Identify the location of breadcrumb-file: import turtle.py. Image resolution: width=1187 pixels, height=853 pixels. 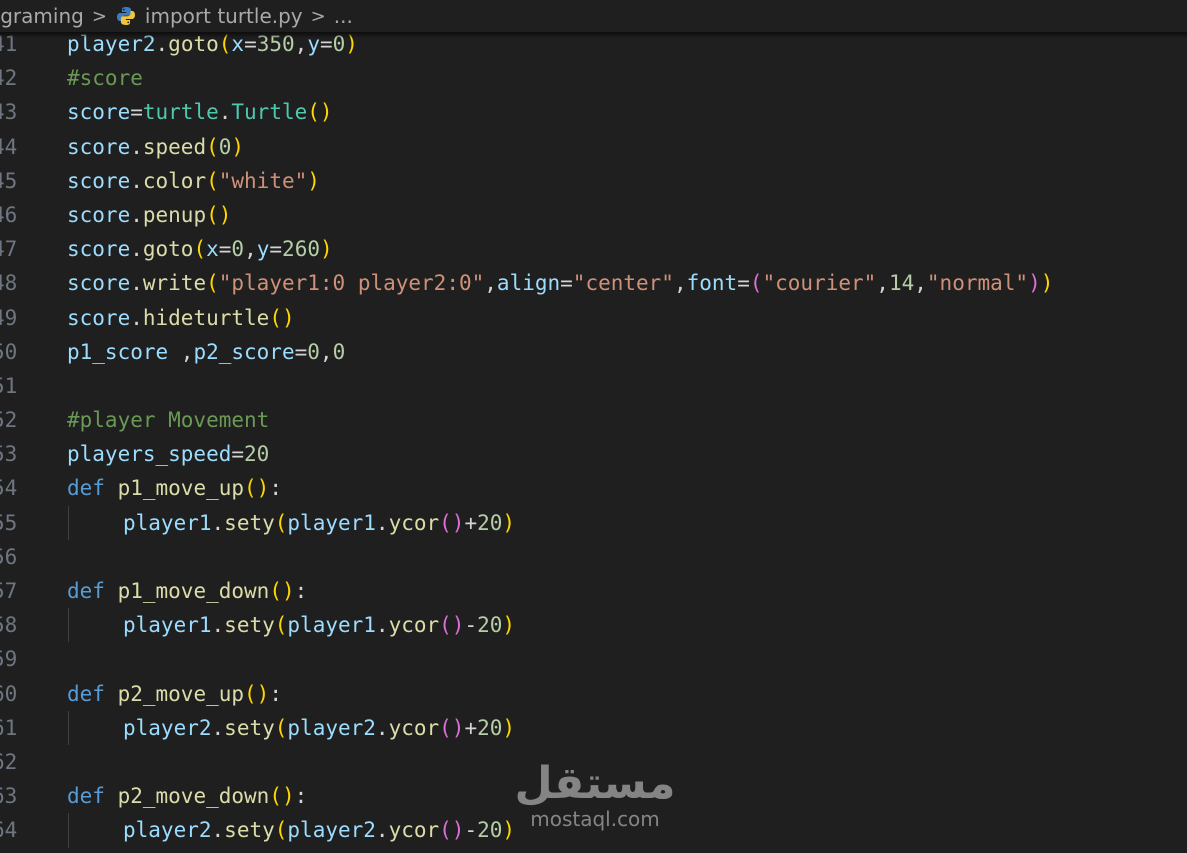
(224, 16).